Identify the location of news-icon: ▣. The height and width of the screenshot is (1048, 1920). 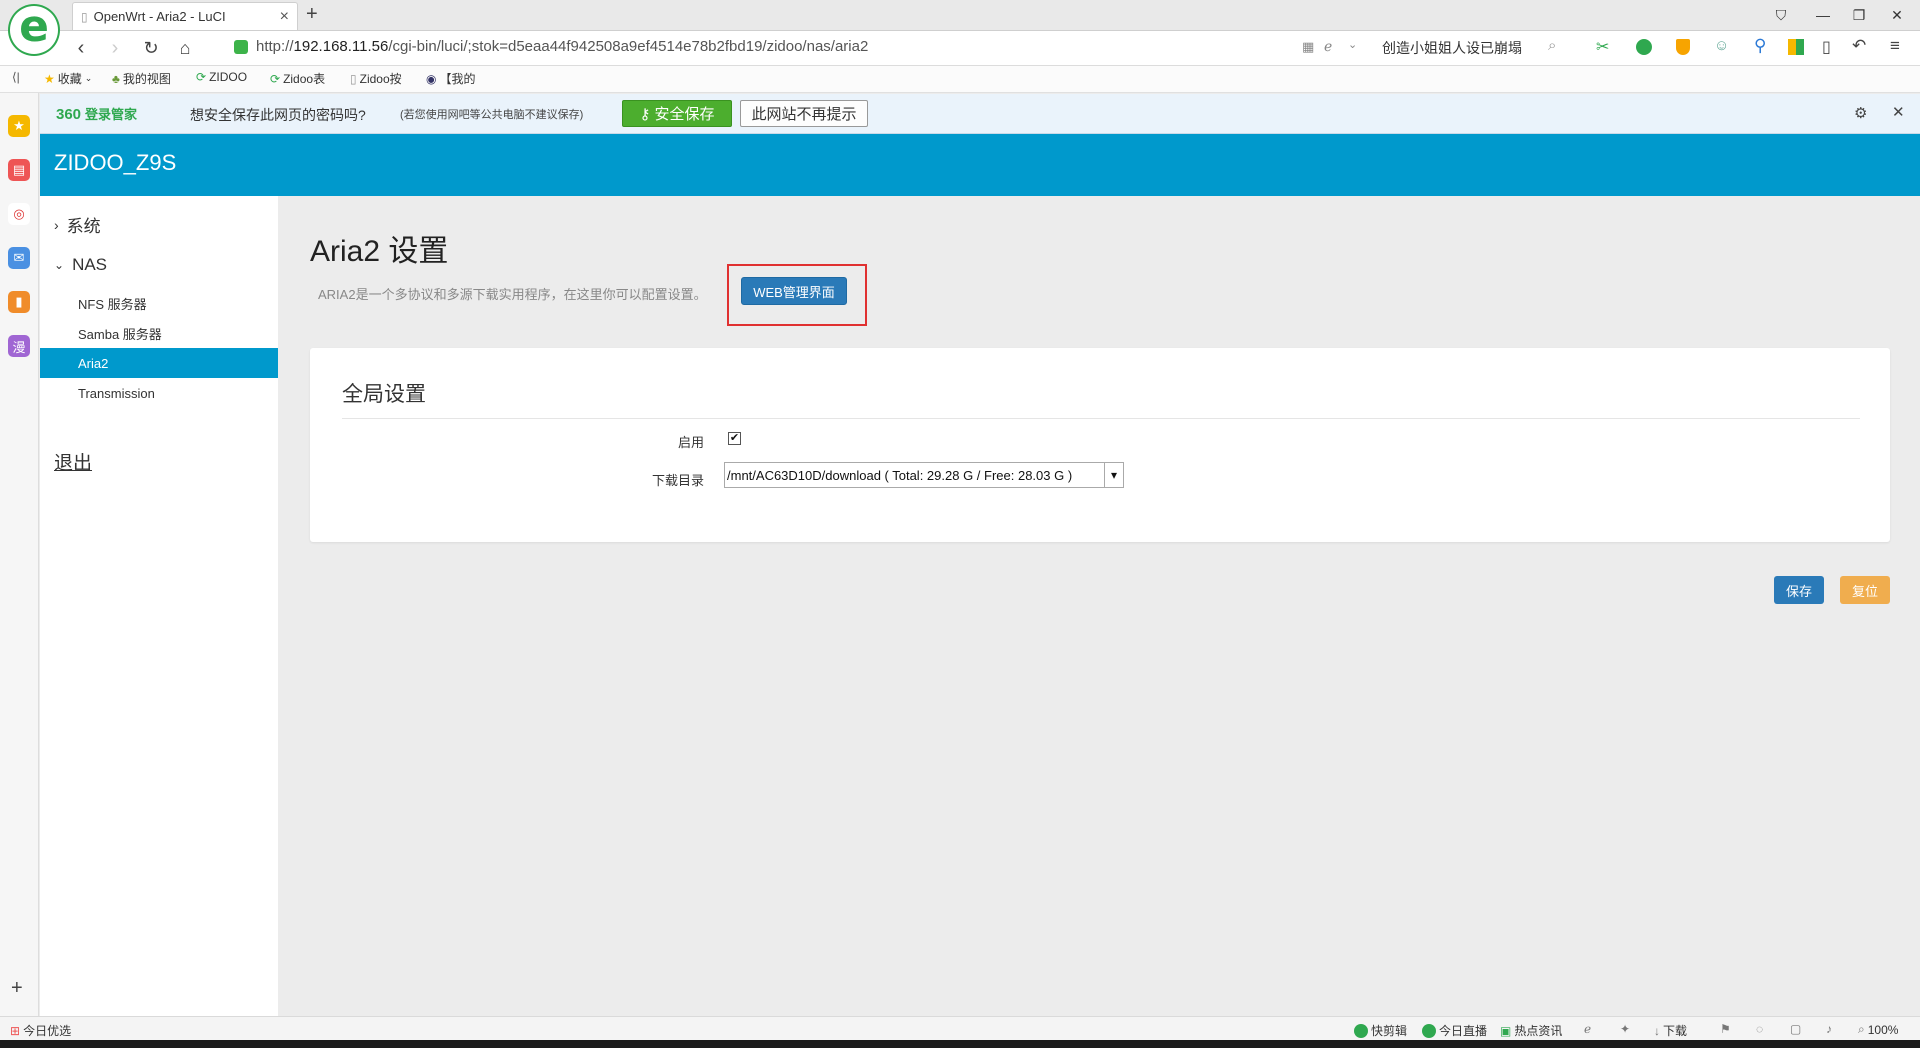
(1506, 1030).